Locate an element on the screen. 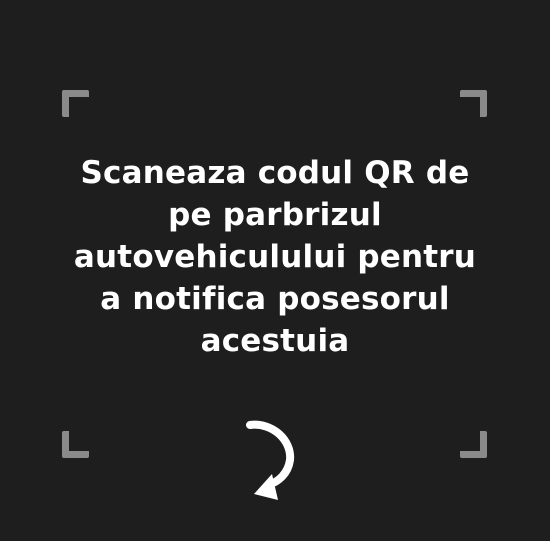  scan-frame-corner-bottom-left is located at coordinates (75, 444).